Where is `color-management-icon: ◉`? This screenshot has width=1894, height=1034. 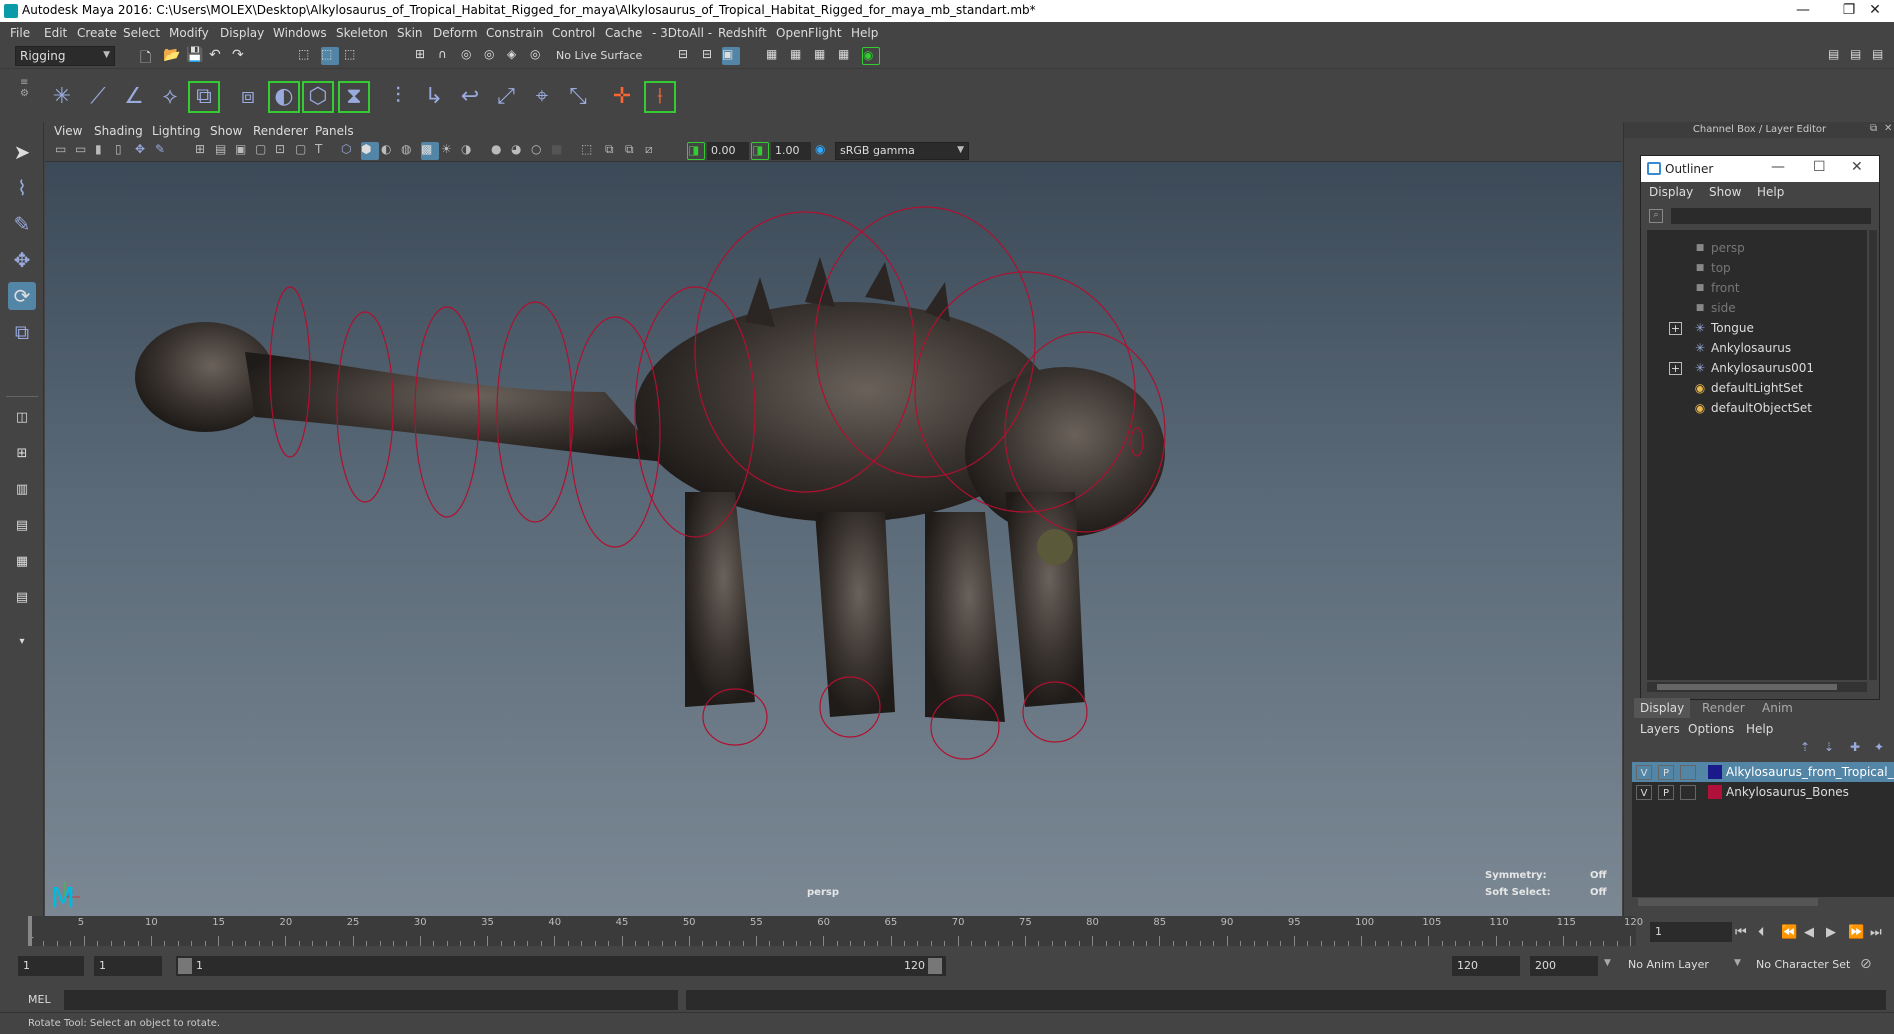 color-management-icon: ◉ is located at coordinates (824, 151).